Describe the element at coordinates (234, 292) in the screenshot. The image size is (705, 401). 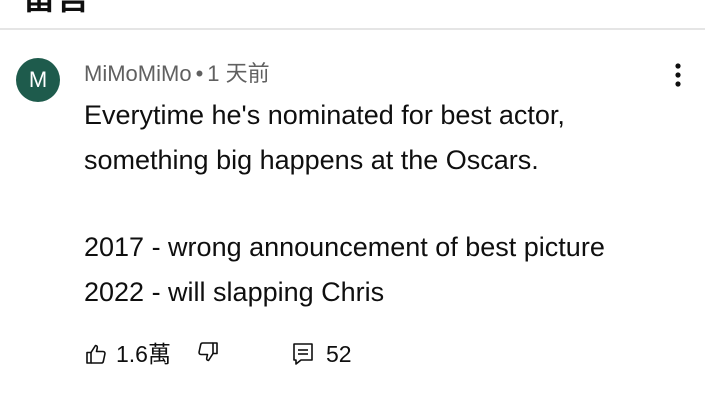
I see `comment-line: 2022 - will slapping Chris` at that location.